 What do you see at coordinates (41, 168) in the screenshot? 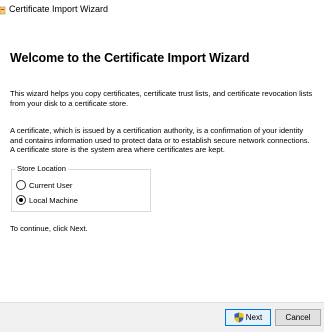
I see `store-location-legend: Store Location` at bounding box center [41, 168].